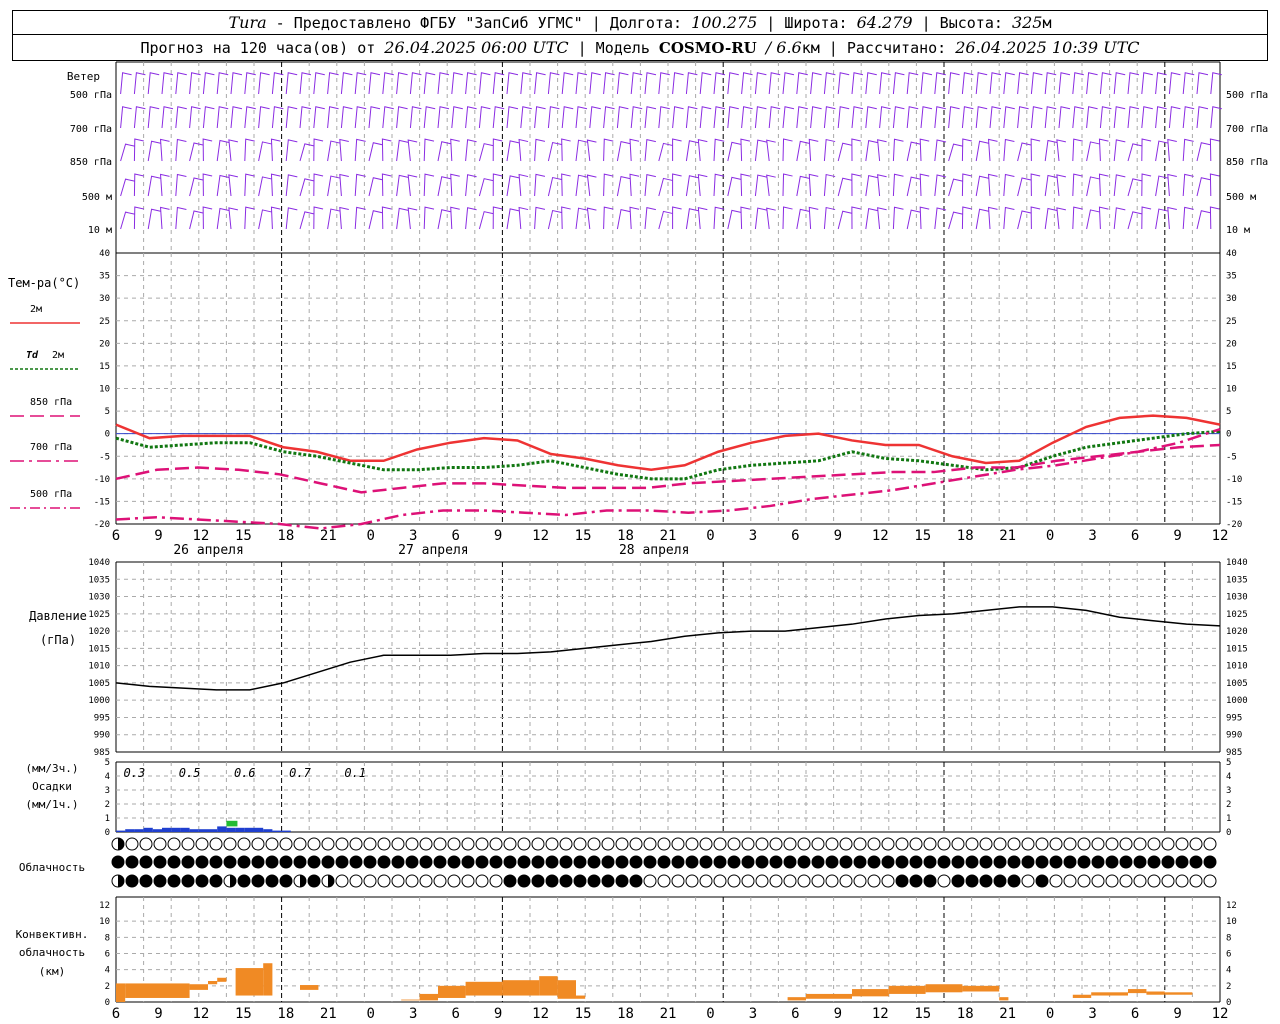 This screenshot has height=1024, width=1280. I want to click on precip-total: 0.5, so click(190, 773).